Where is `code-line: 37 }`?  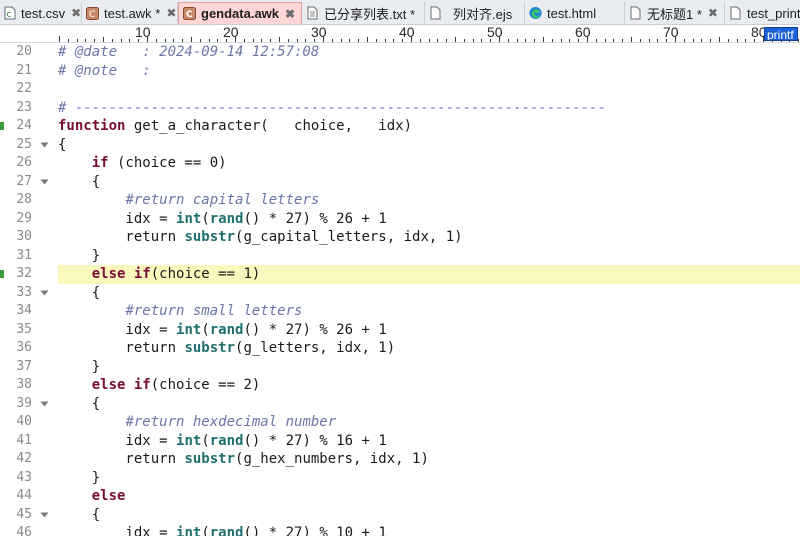
code-line: 37 } is located at coordinates (400, 367).